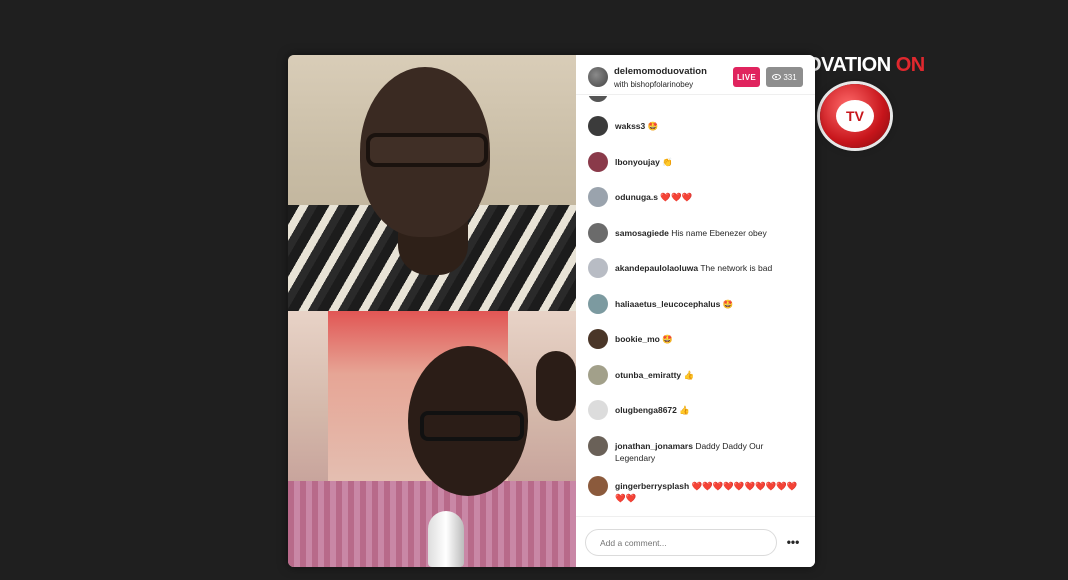  What do you see at coordinates (630, 126) in the screenshot?
I see `comment-username: wakss3` at bounding box center [630, 126].